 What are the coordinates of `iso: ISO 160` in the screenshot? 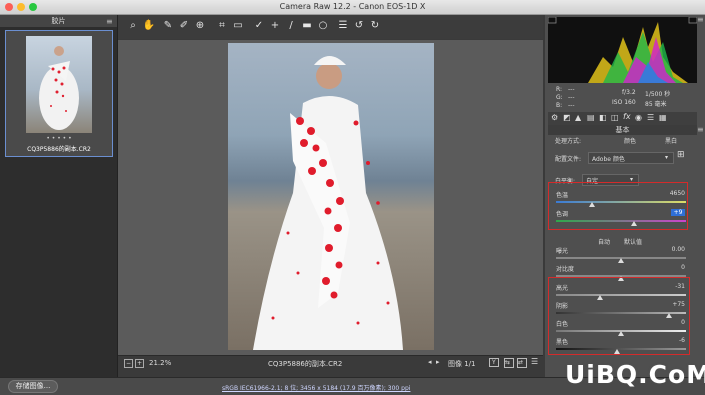 It's located at (624, 102).